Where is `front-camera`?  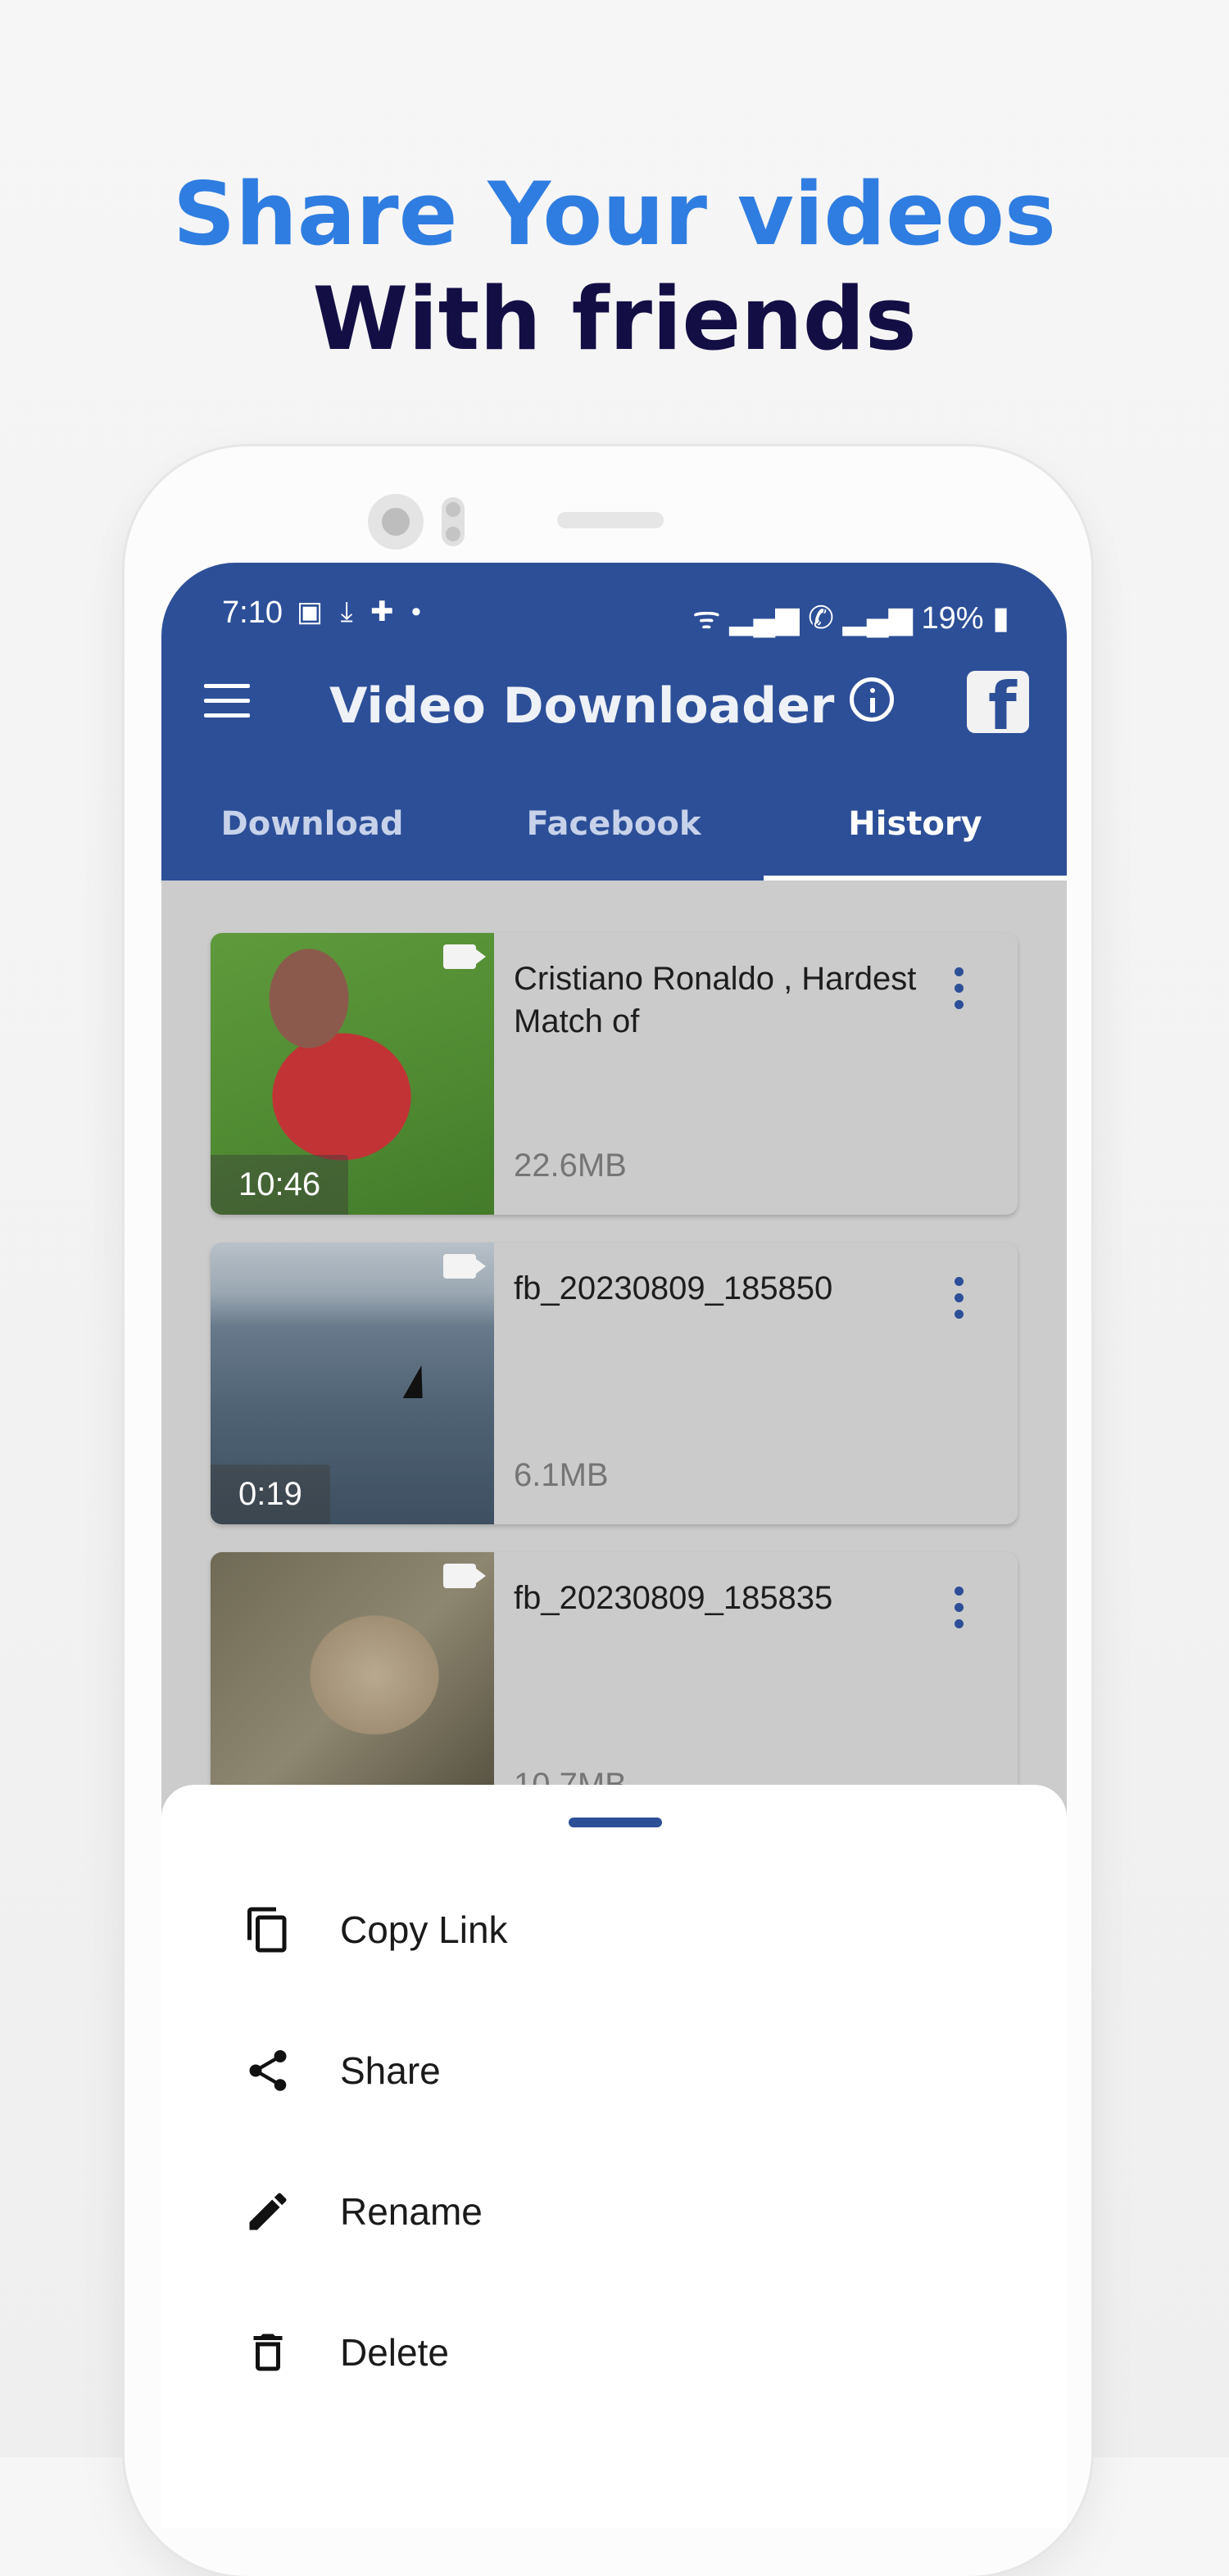 front-camera is located at coordinates (396, 522).